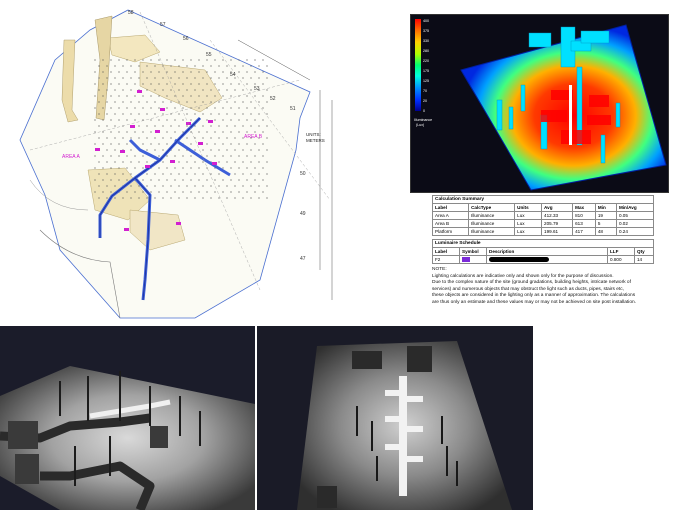 This screenshot has height=510, width=680. I want to click on table-cell: Area A, so click(451, 215).